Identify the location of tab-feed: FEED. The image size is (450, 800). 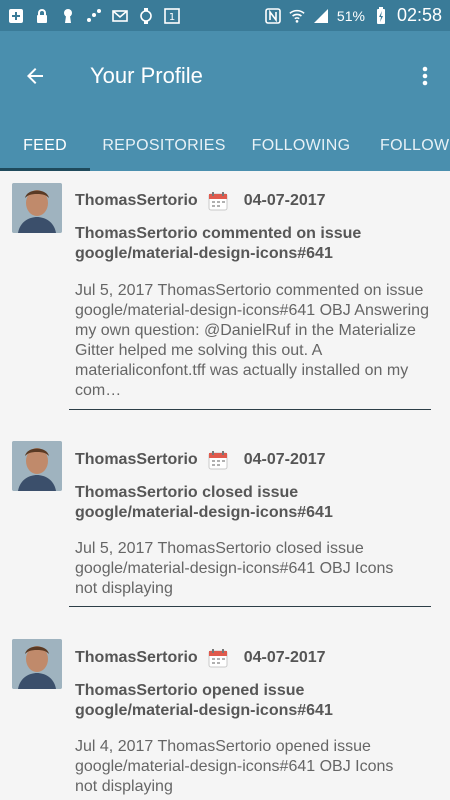
(45, 146).